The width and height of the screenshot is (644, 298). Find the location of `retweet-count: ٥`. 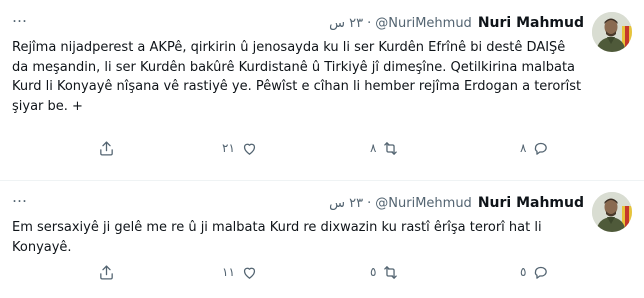

retweet-count: ٥ is located at coordinates (373, 272).